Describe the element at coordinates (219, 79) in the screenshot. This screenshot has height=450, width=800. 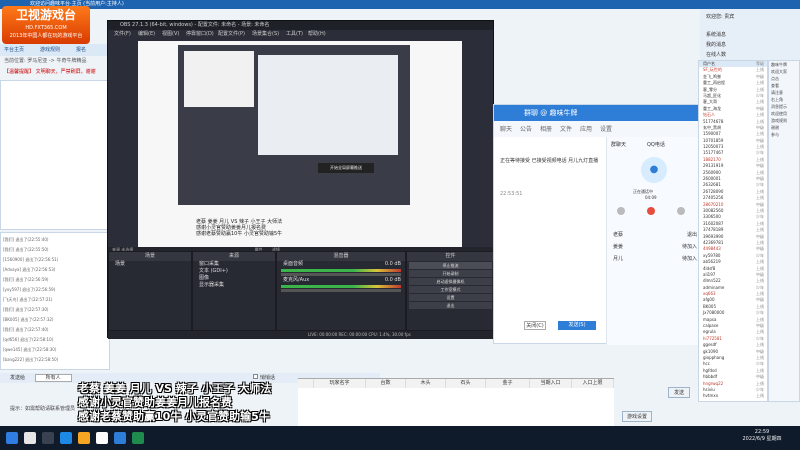
I see `nested-app-thumb` at that location.